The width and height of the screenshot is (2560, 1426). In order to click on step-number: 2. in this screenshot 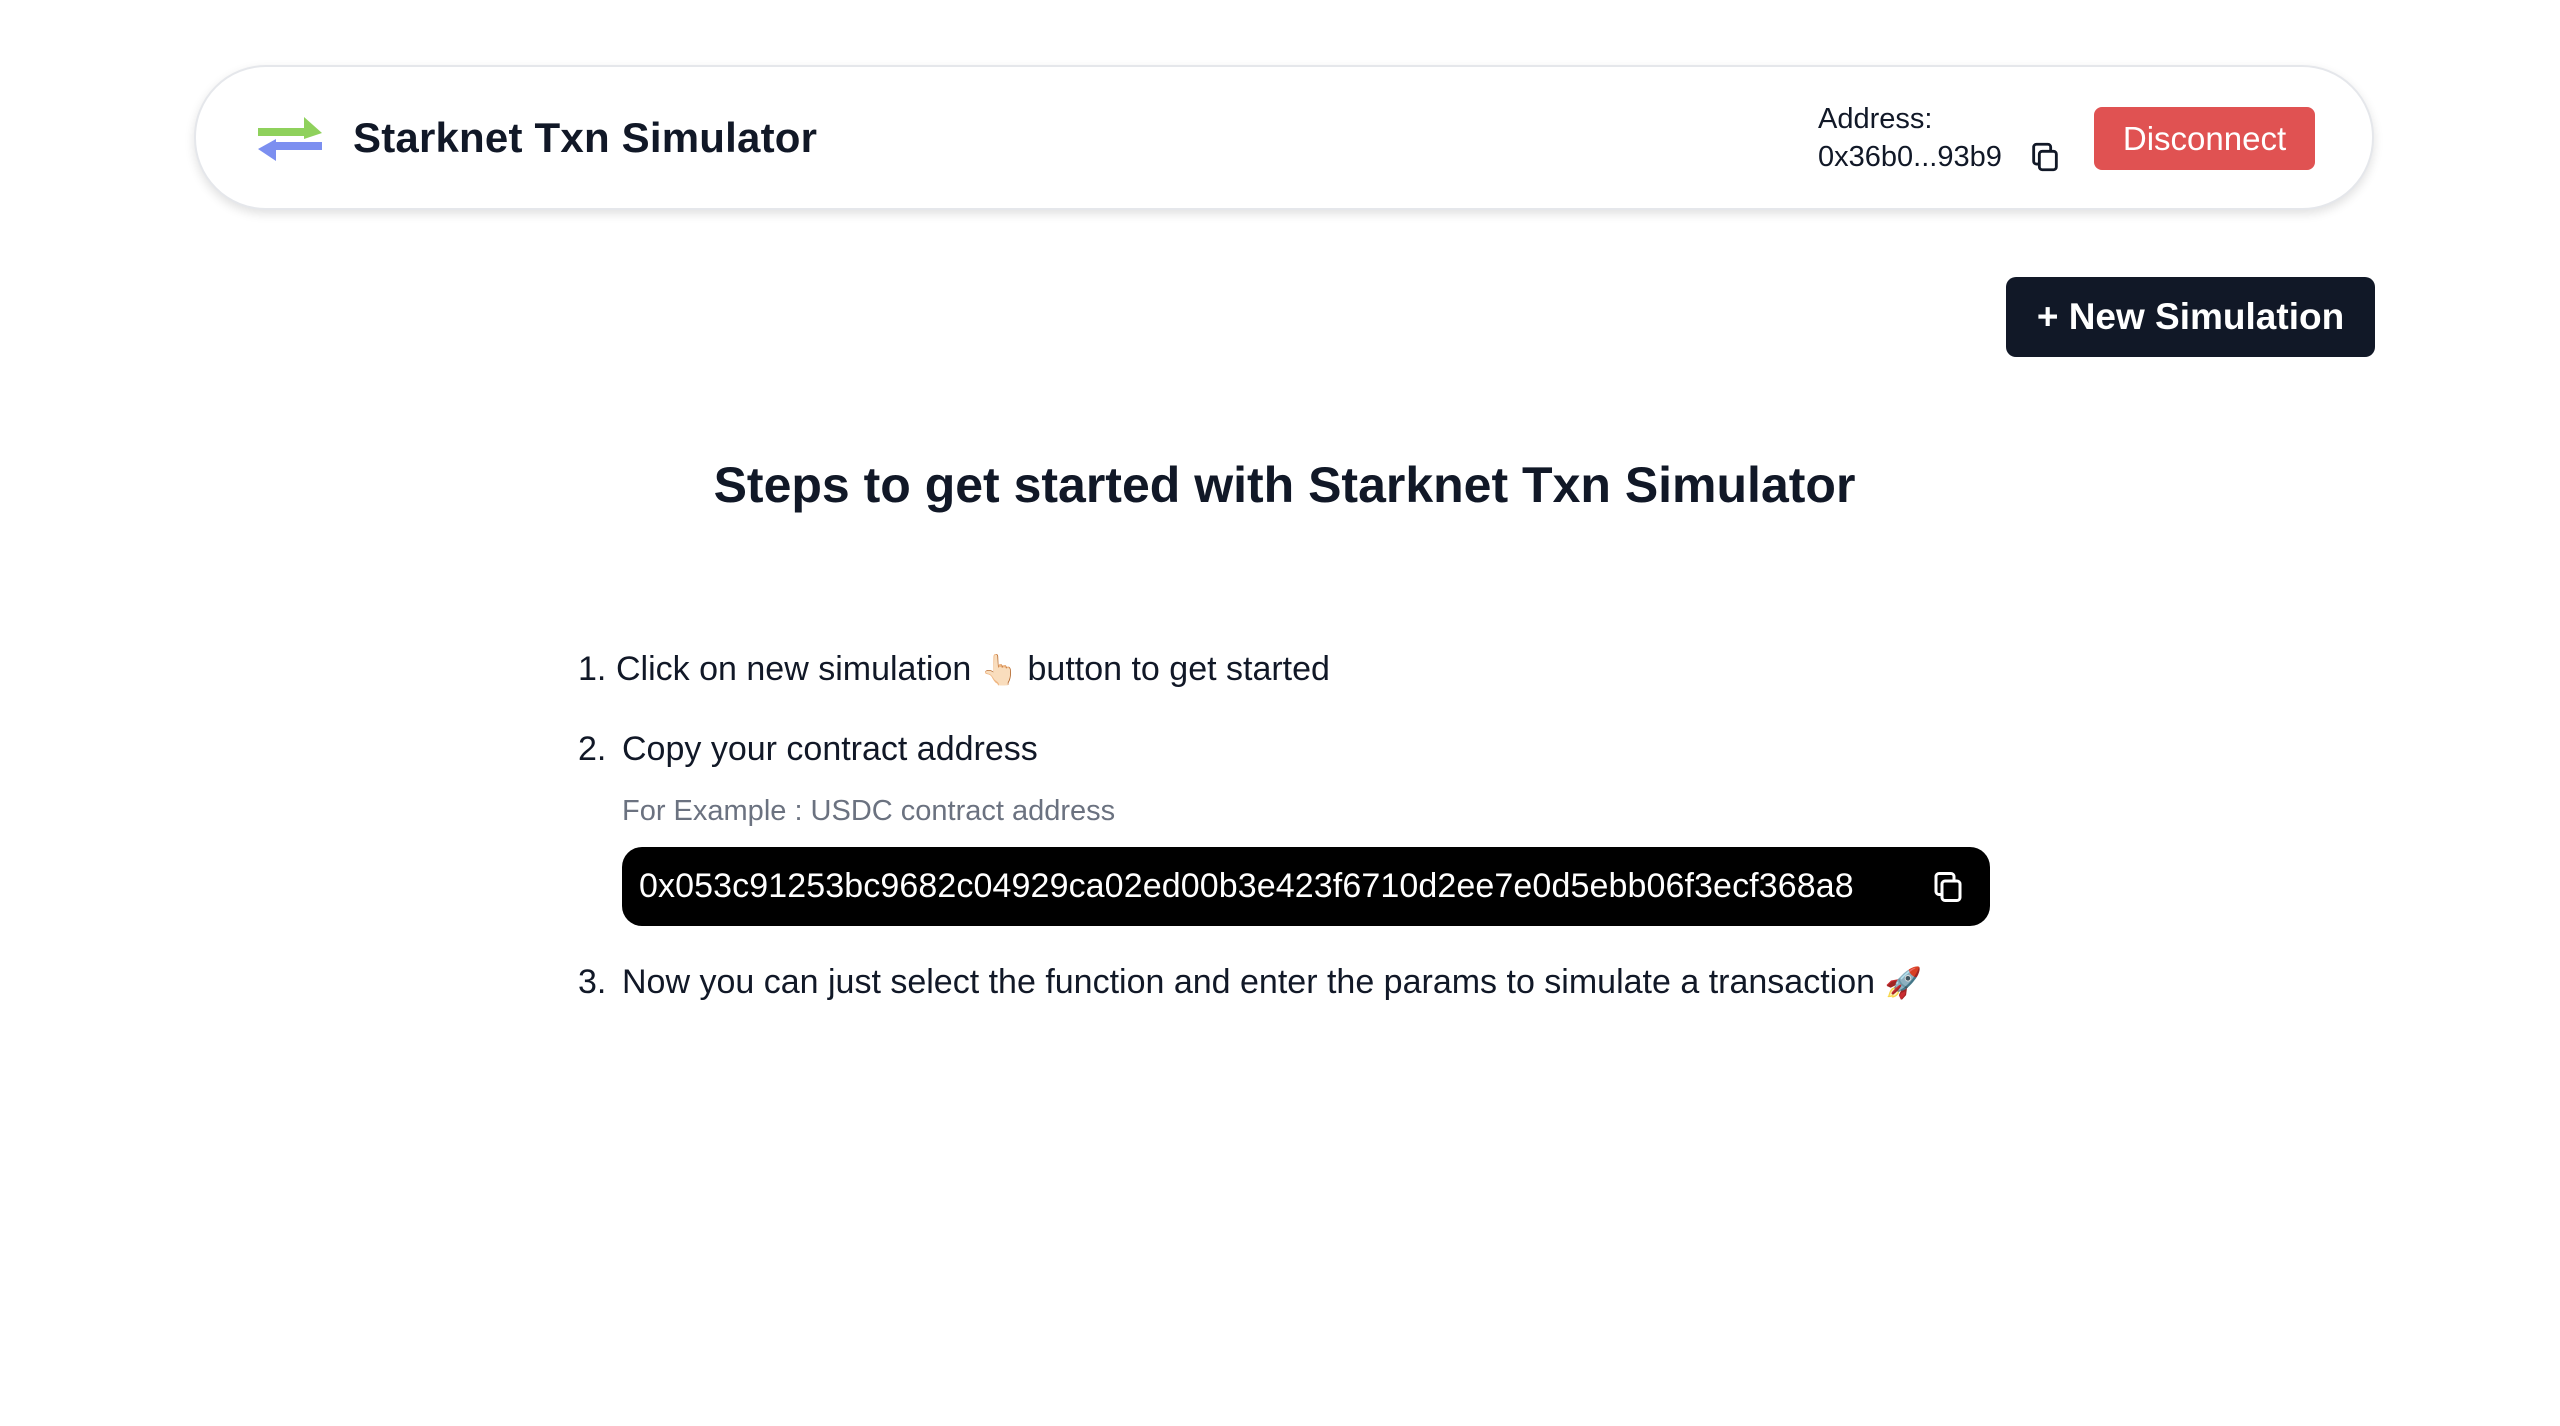, I will do `click(592, 749)`.